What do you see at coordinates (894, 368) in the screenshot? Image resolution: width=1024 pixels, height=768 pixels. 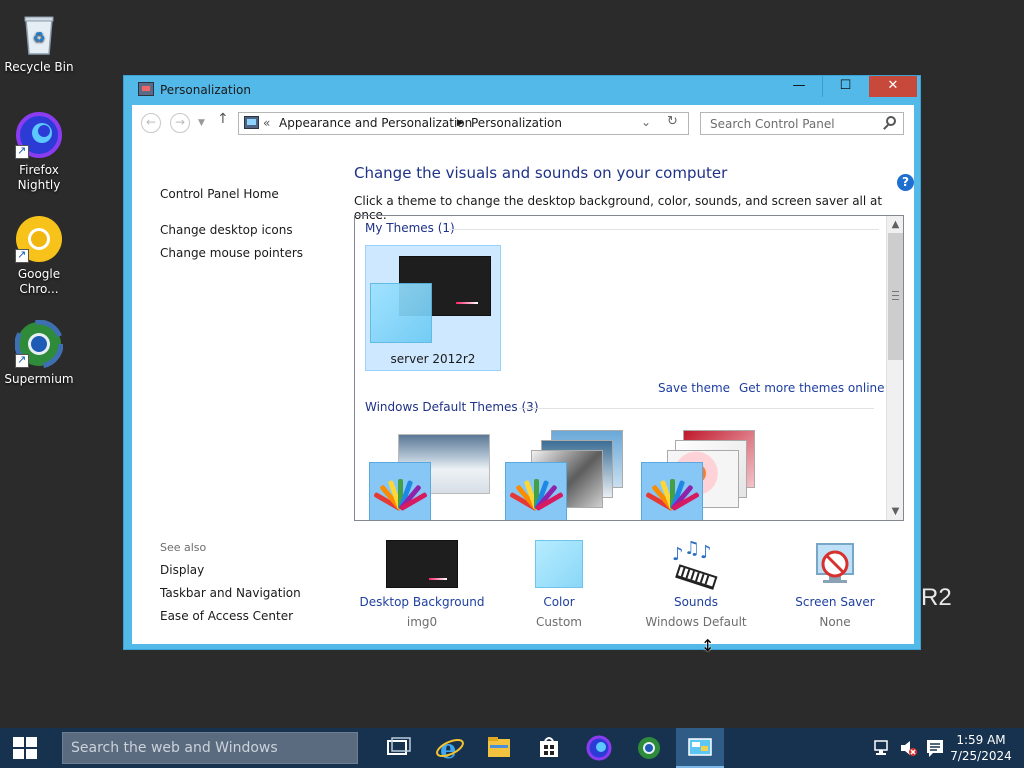 I see `theme-list-scrollbar: ▲ ▼` at bounding box center [894, 368].